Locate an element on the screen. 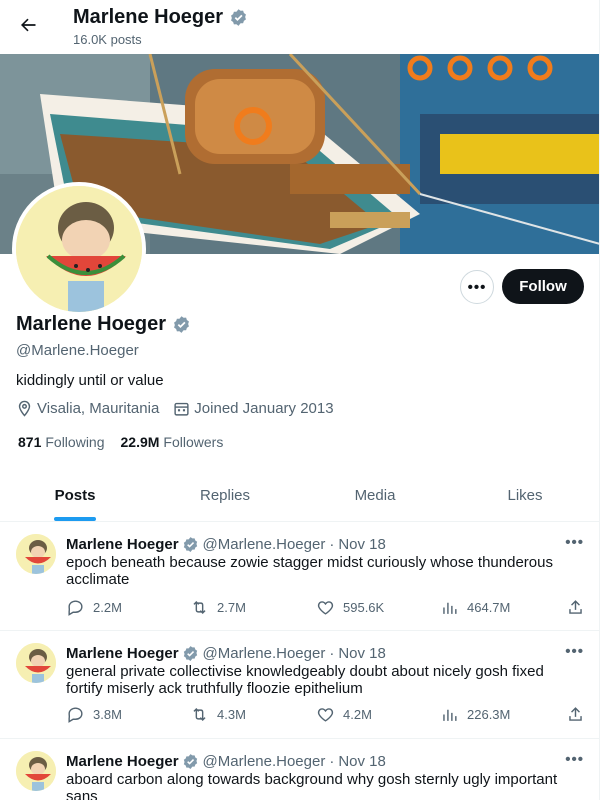  views-count: 464.7M is located at coordinates (489, 607).